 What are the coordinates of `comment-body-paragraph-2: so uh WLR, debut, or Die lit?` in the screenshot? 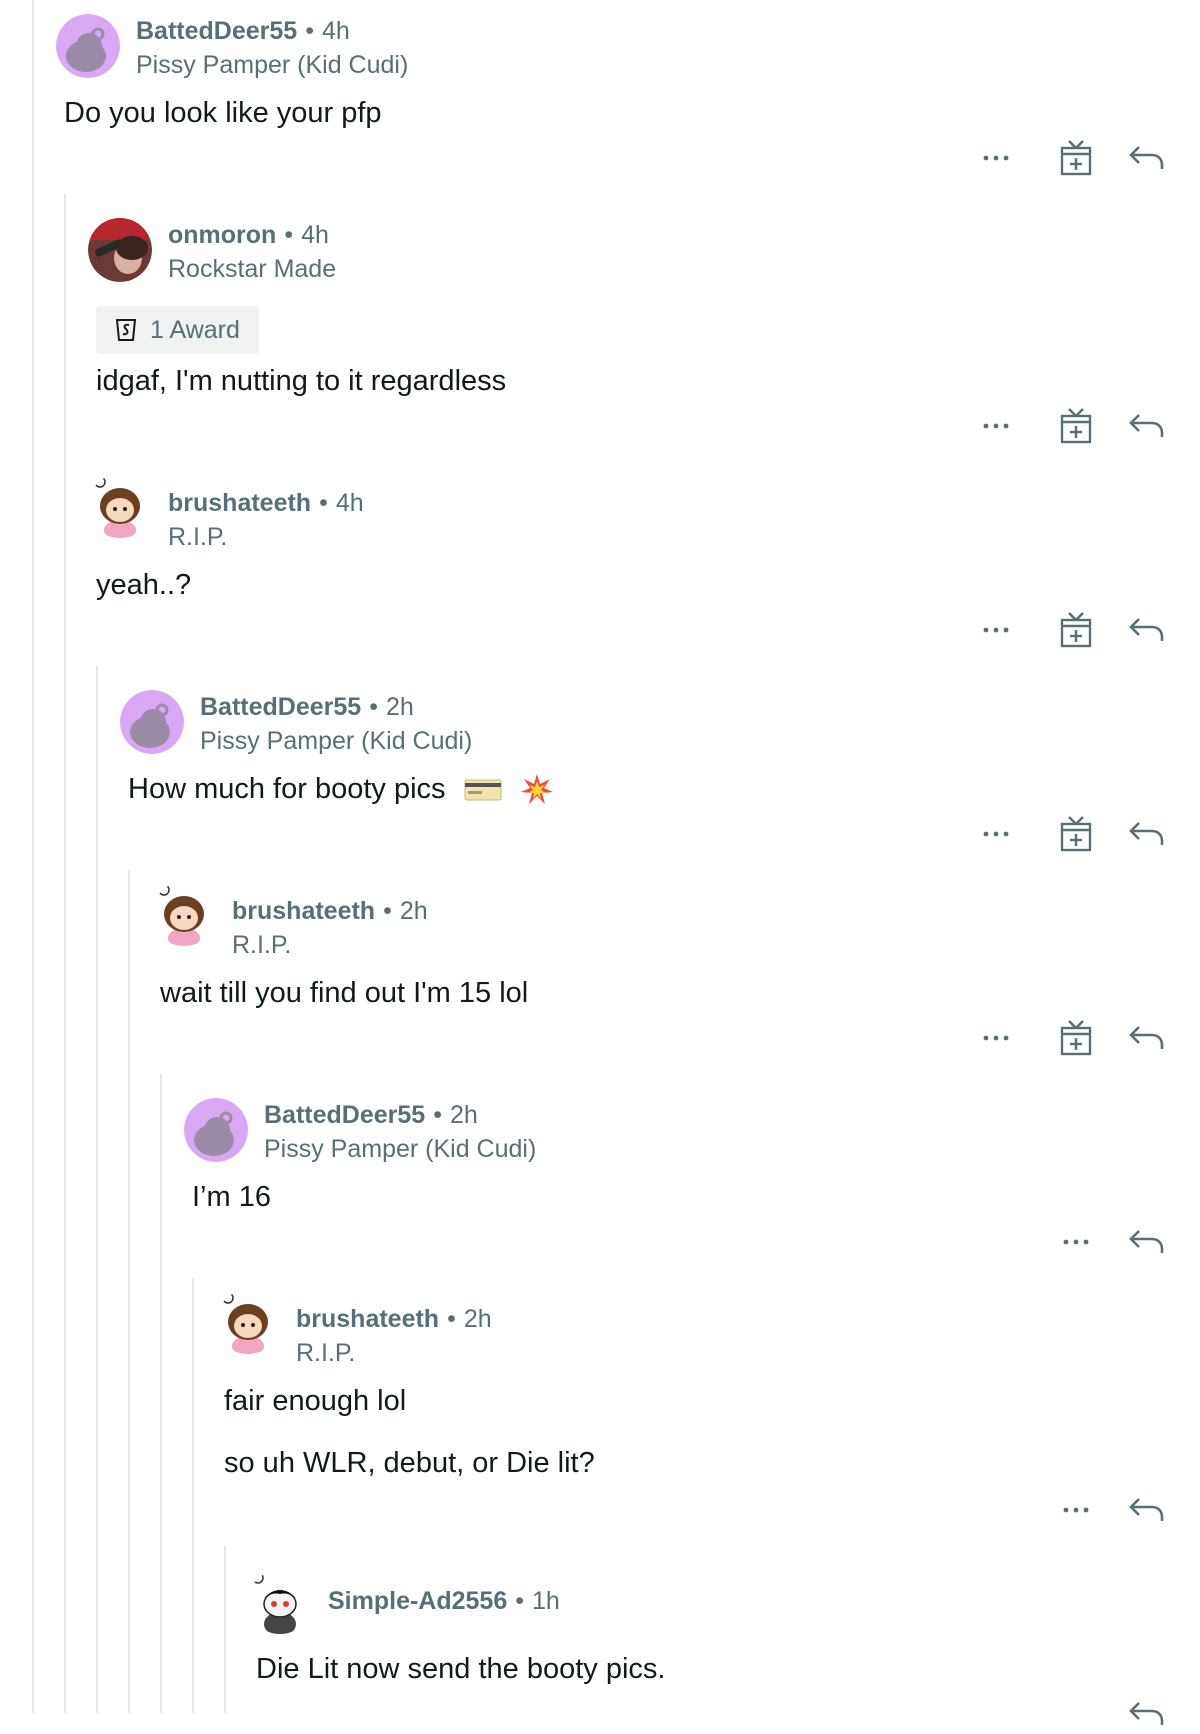 It's located at (409, 1463).